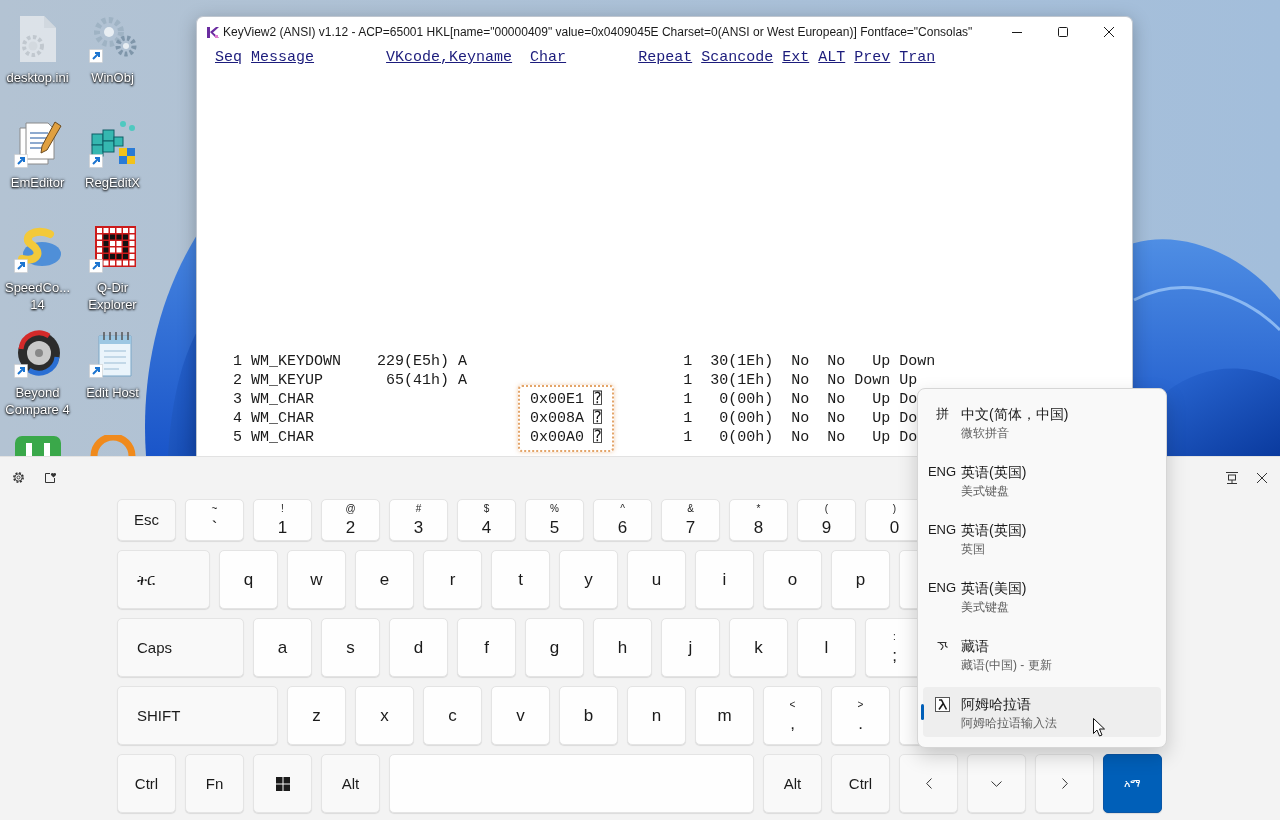 This screenshot has width=1280, height=820. Describe the element at coordinates (384, 579) in the screenshot. I see `keyboard-key: e` at that location.